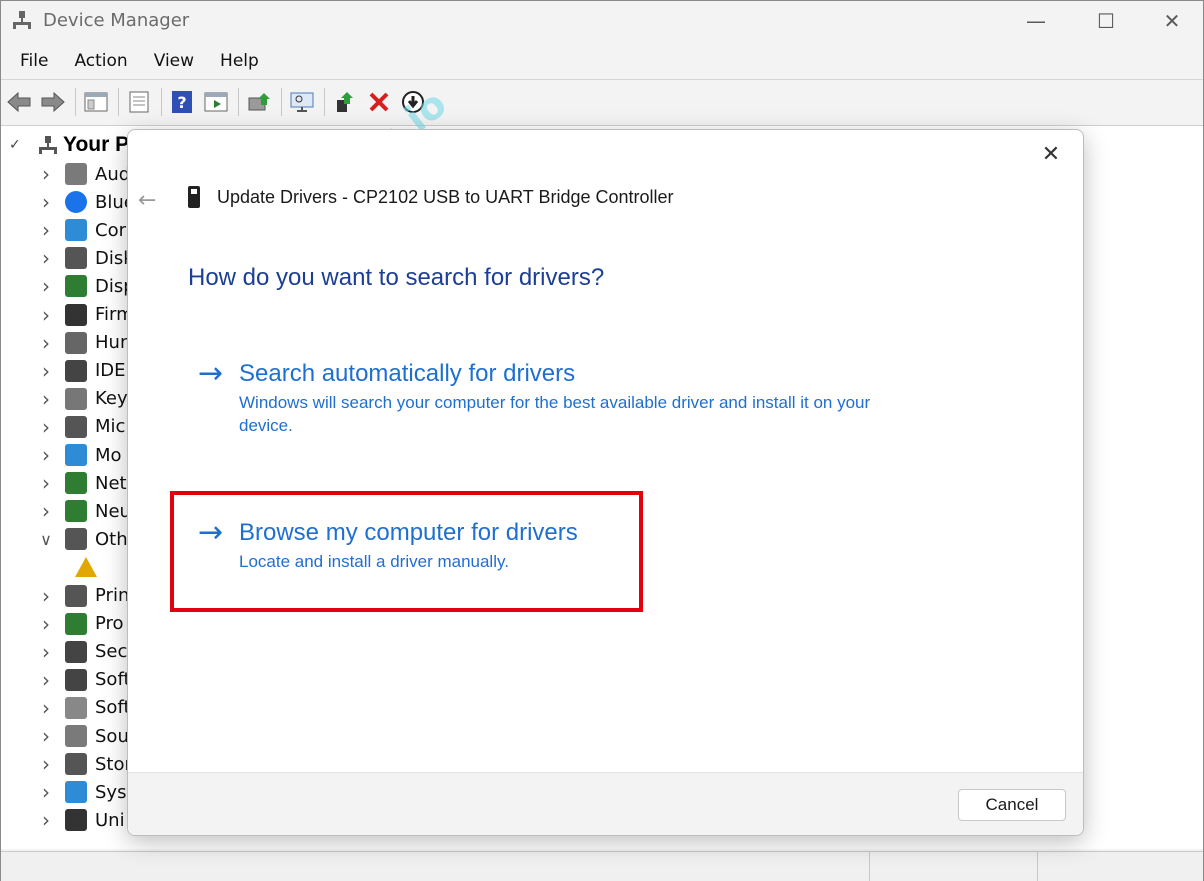 This screenshot has height=881, width=1204. Describe the element at coordinates (79, 455) in the screenshot. I see `tree-item: › Mo` at that location.